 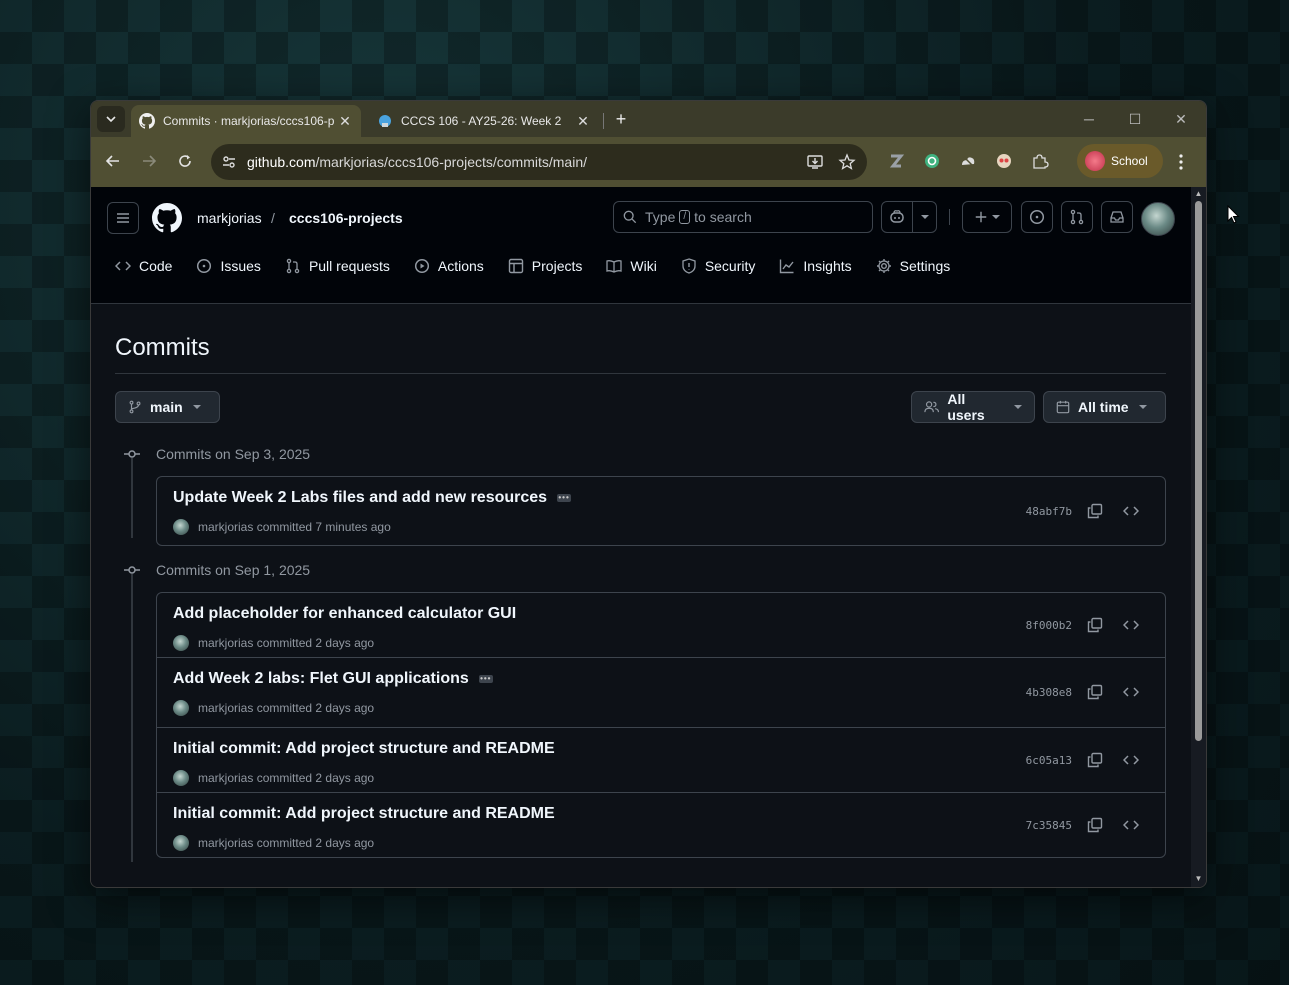 I want to click on scroll-up-arrow: ▲, so click(x=1198, y=194).